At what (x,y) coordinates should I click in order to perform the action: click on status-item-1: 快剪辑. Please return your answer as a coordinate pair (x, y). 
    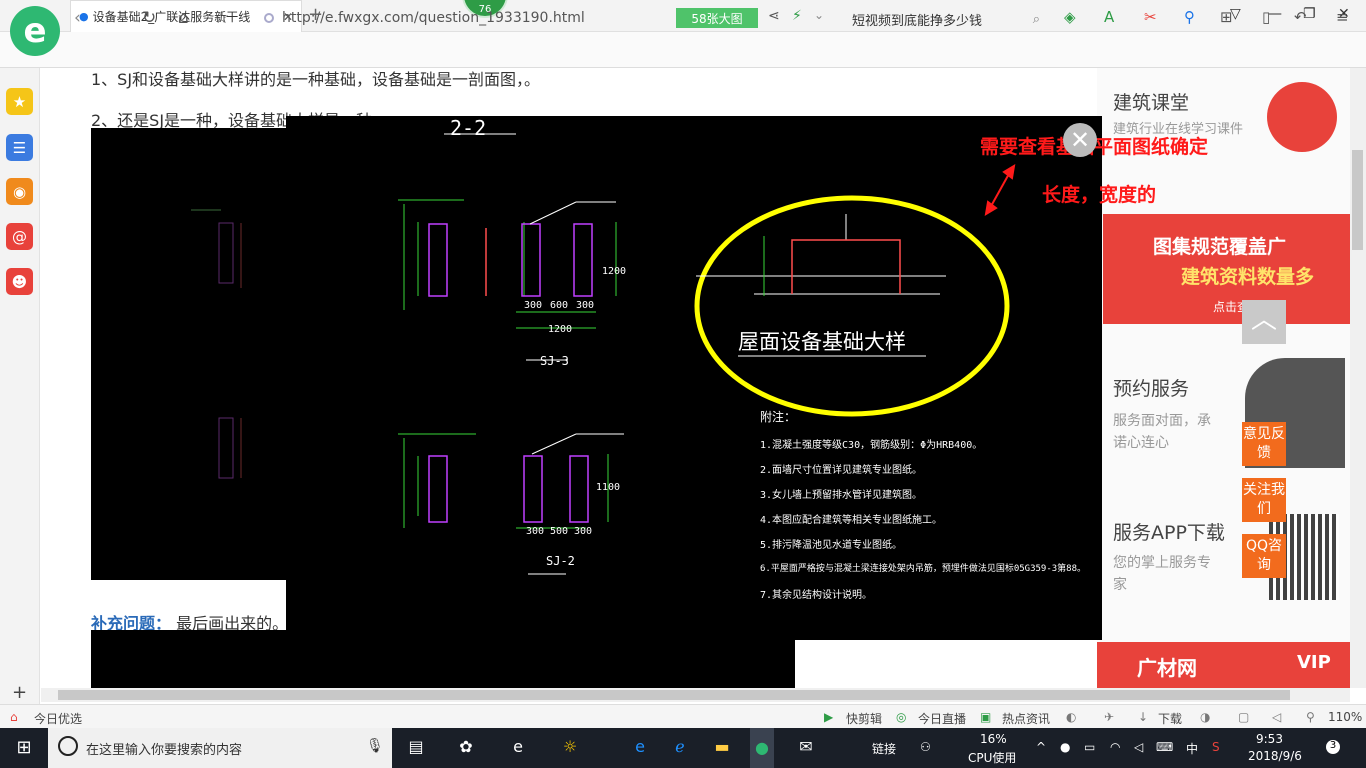
    Looking at the image, I should click on (864, 718).